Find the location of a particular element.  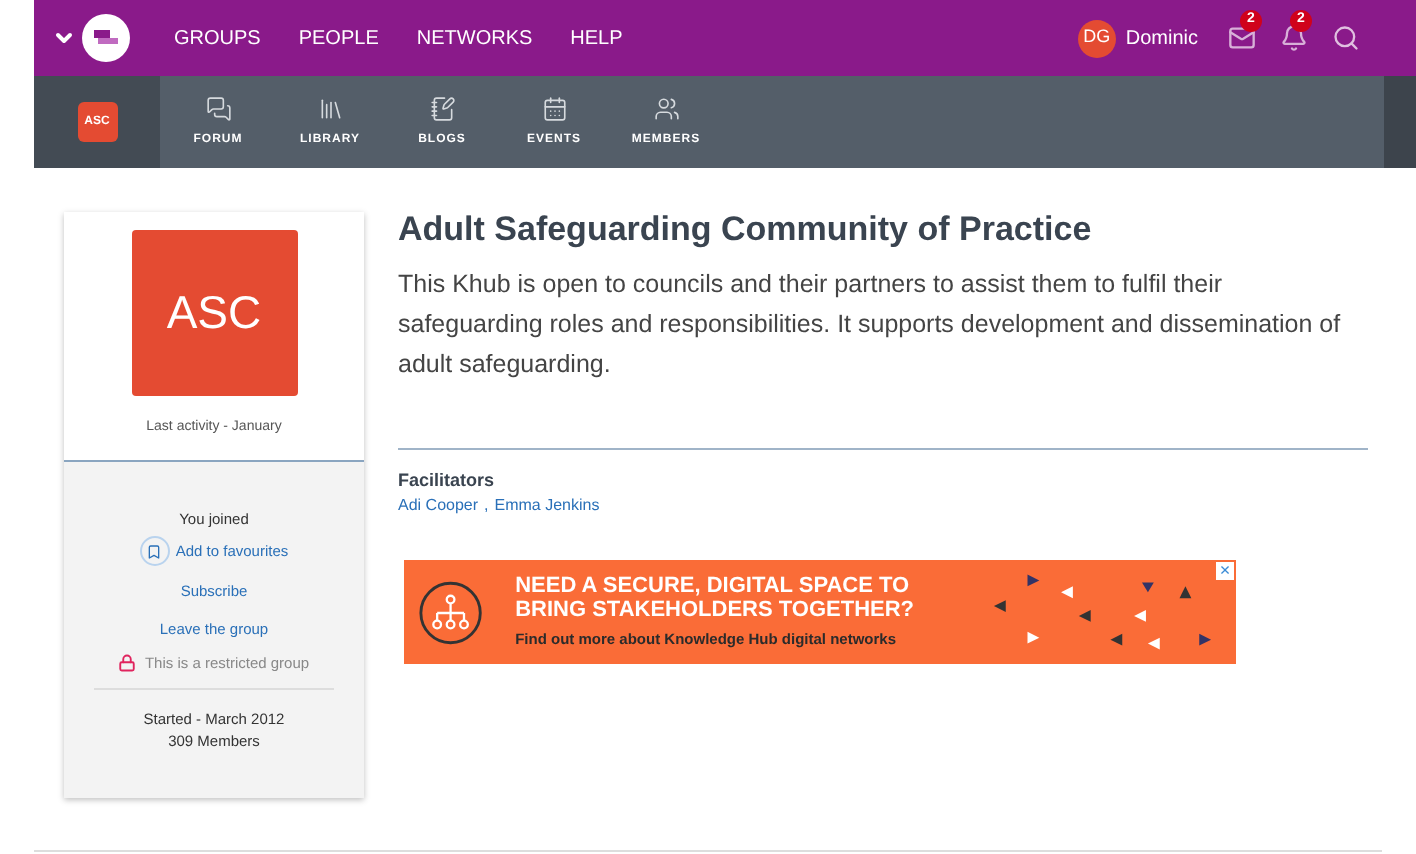

facilitators-heading: Facilitators is located at coordinates (447, 480).